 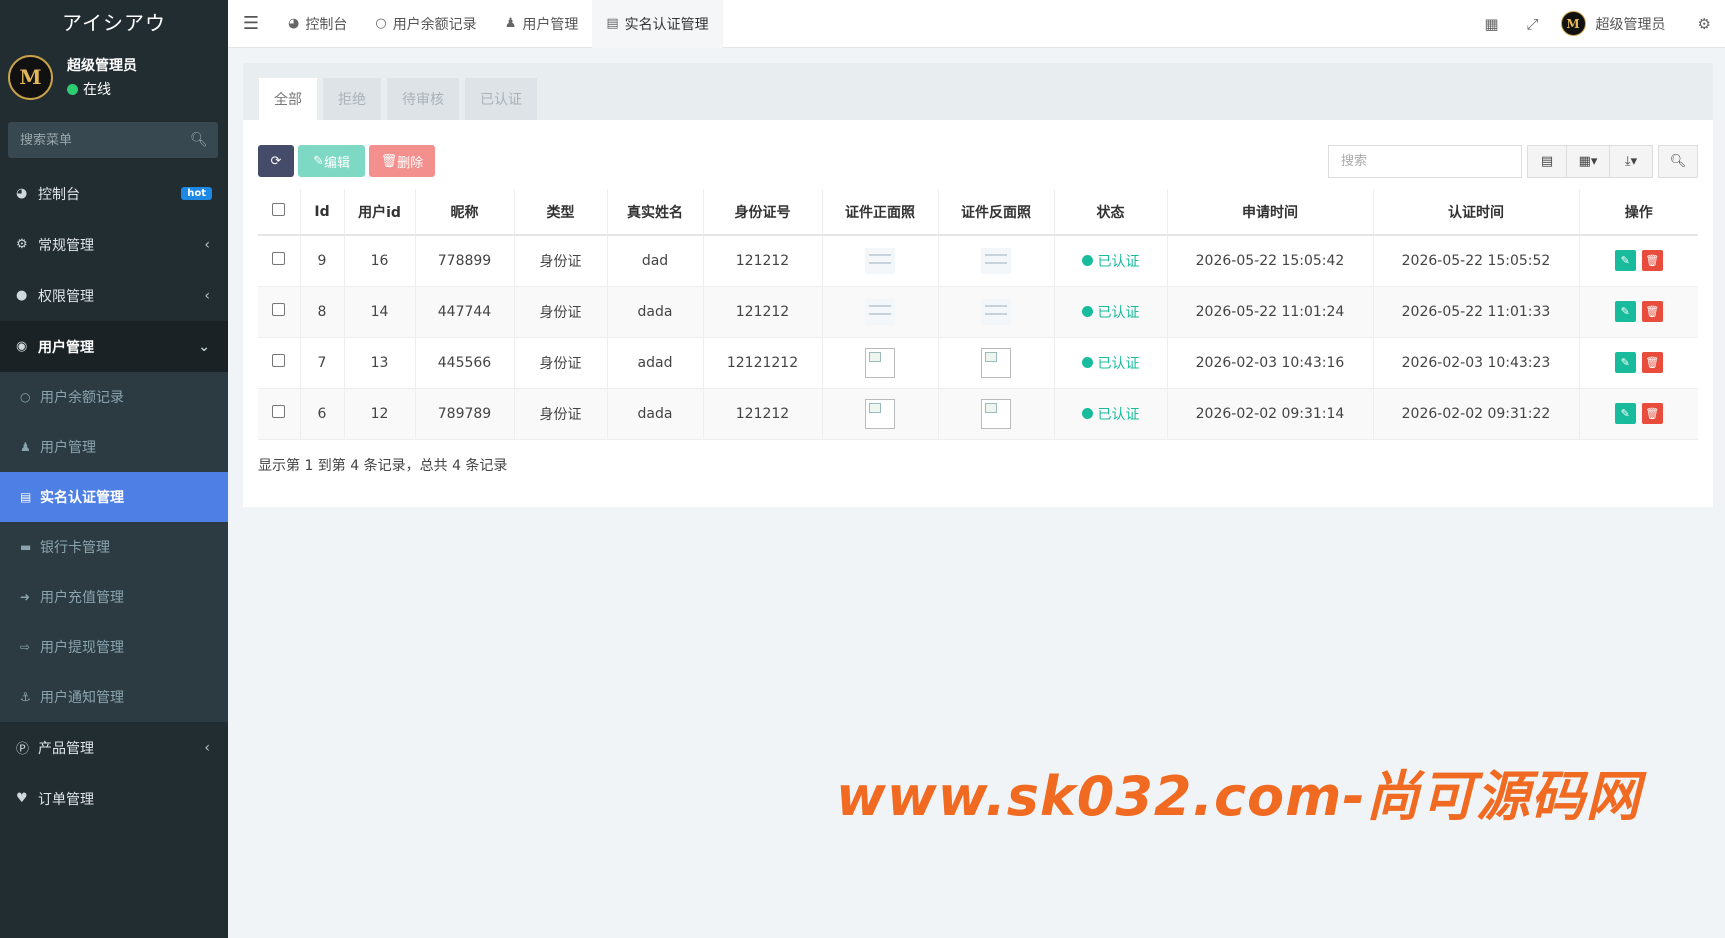 What do you see at coordinates (1491, 24) in the screenshot?
I see `translate-icon: ▦` at bounding box center [1491, 24].